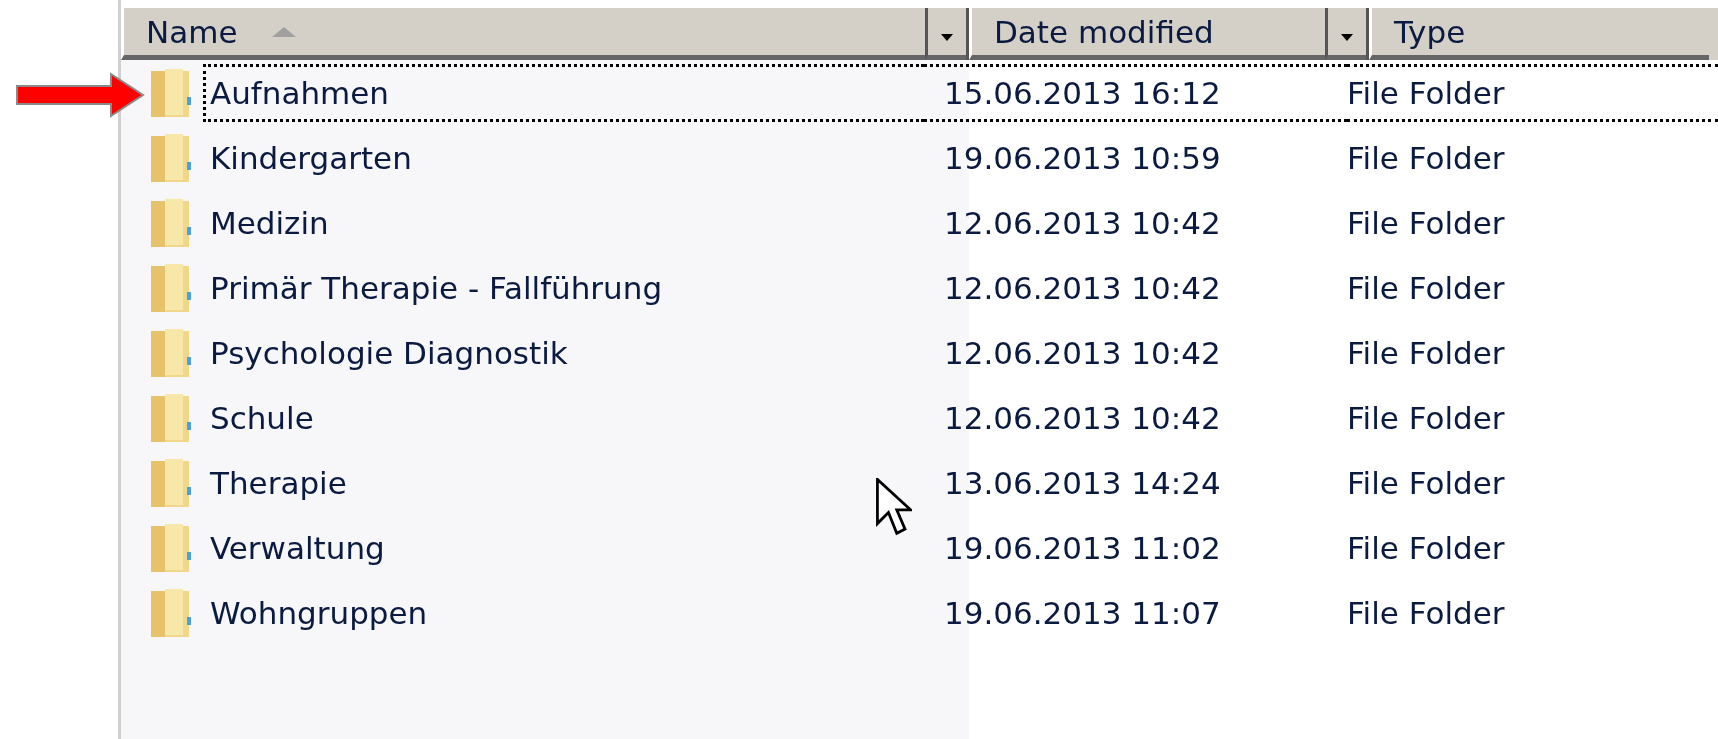 The width and height of the screenshot is (1718, 739). I want to click on mouse-pointer-icon, so click(894, 507).